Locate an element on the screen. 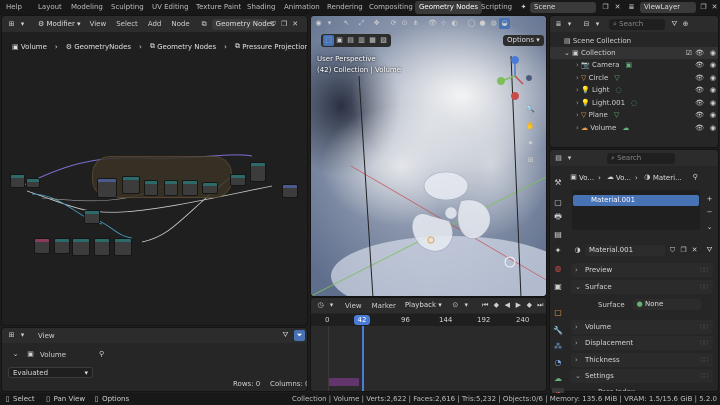  material-name-field: Material.001 is located at coordinates (625, 250).